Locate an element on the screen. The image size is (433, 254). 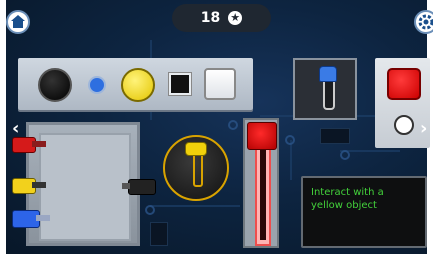
red-long-slider is located at coordinates (261, 183).